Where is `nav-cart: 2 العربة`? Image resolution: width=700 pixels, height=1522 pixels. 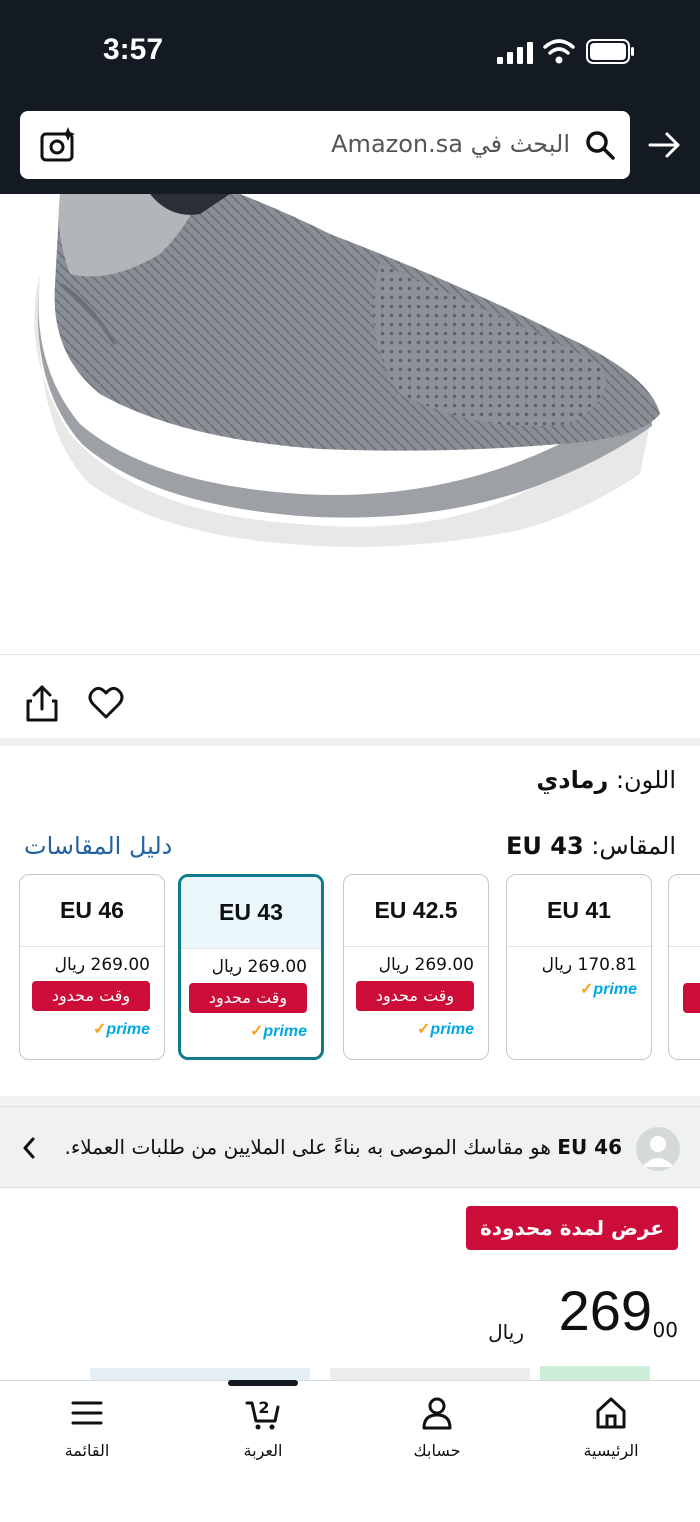 nav-cart: 2 العربة is located at coordinates (263, 1427).